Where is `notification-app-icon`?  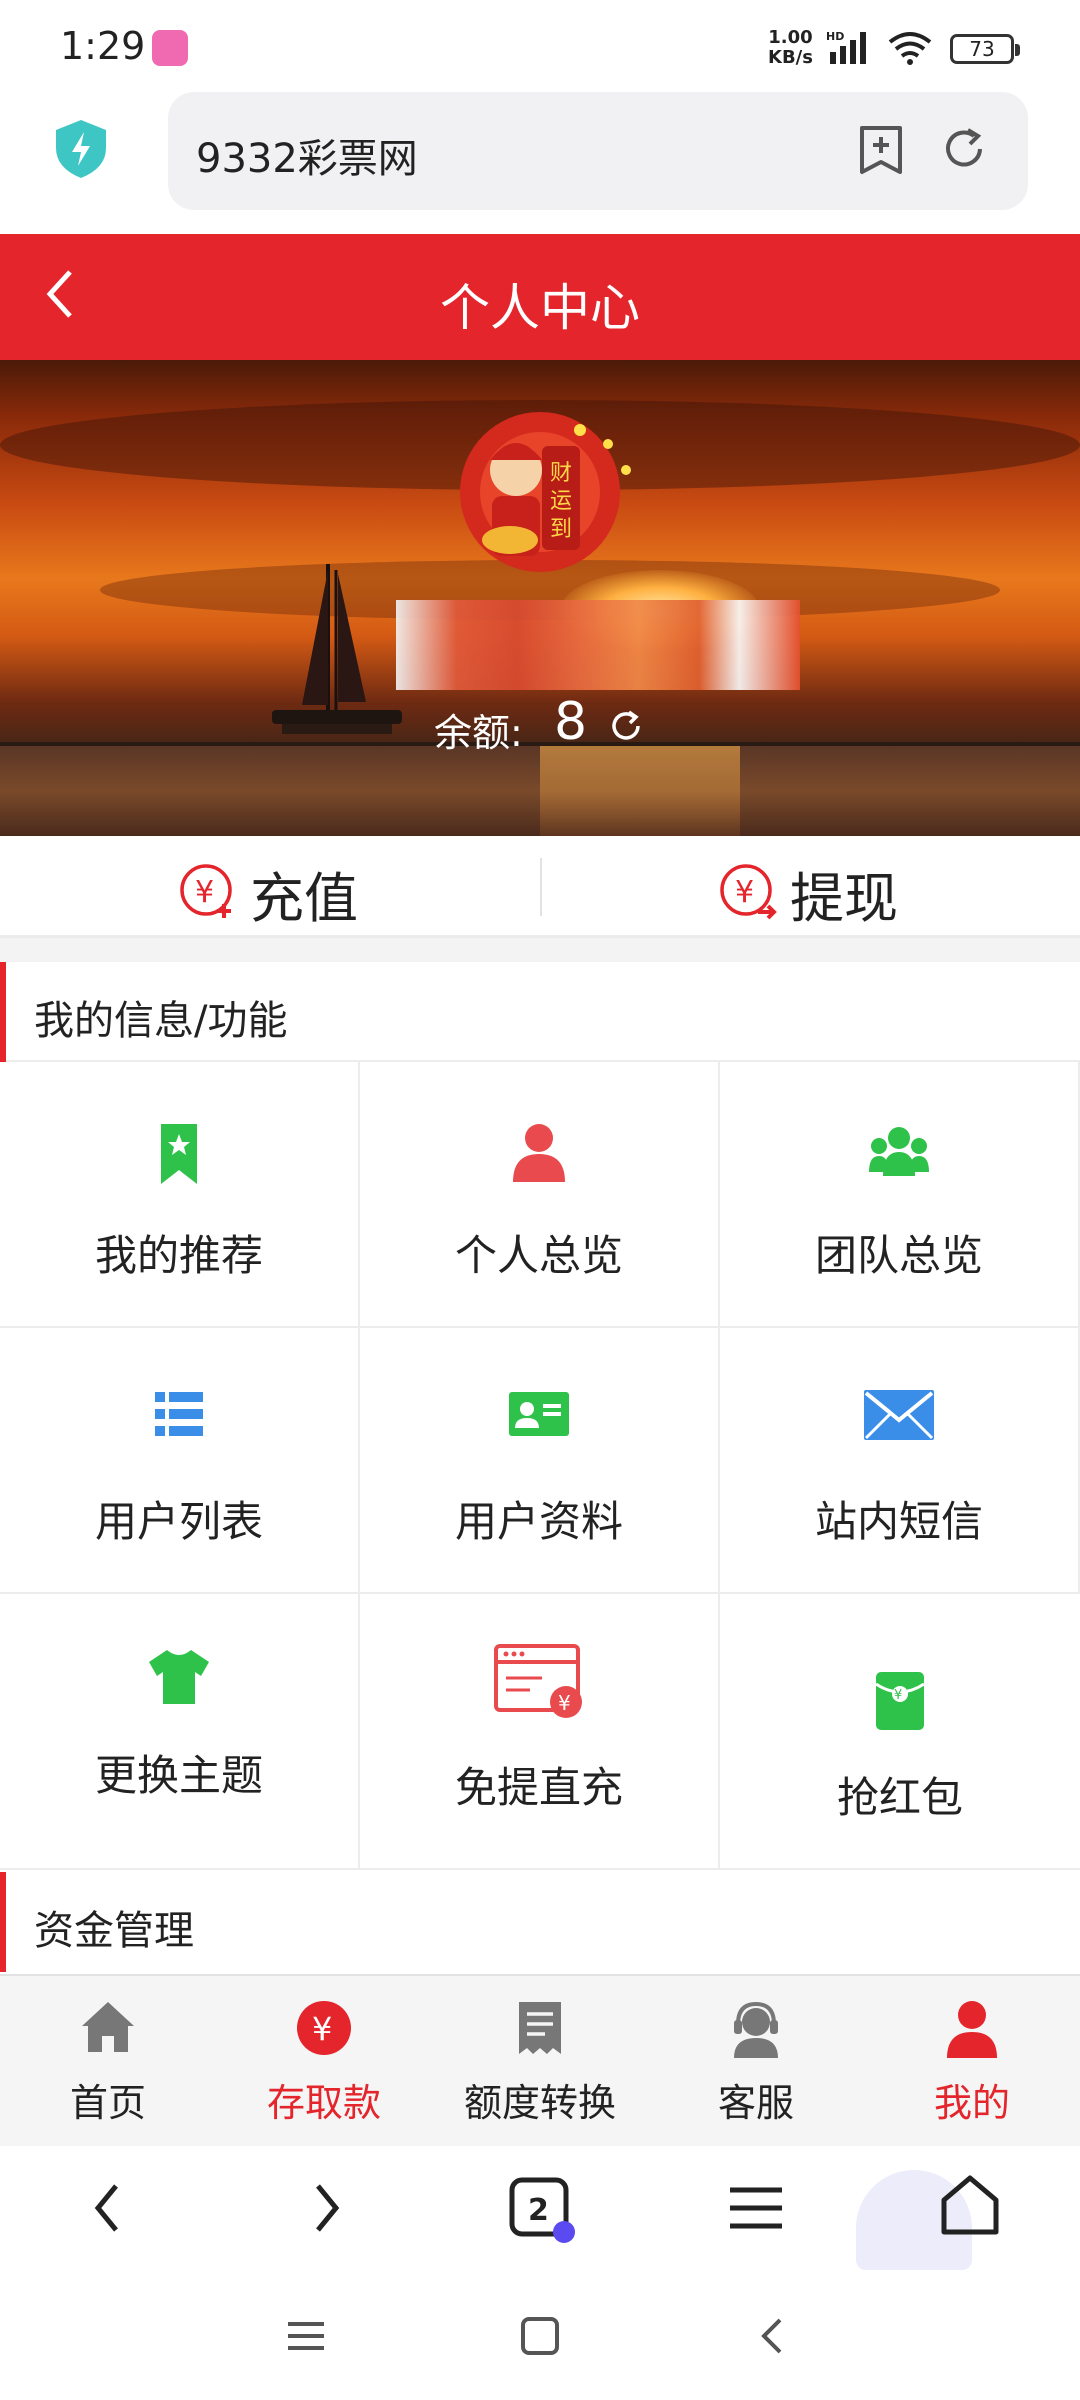
notification-app-icon is located at coordinates (170, 48).